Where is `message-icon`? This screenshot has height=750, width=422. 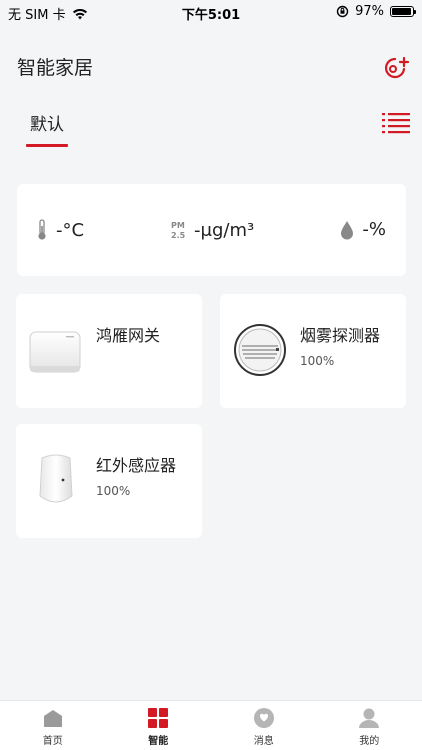 message-icon is located at coordinates (263, 718).